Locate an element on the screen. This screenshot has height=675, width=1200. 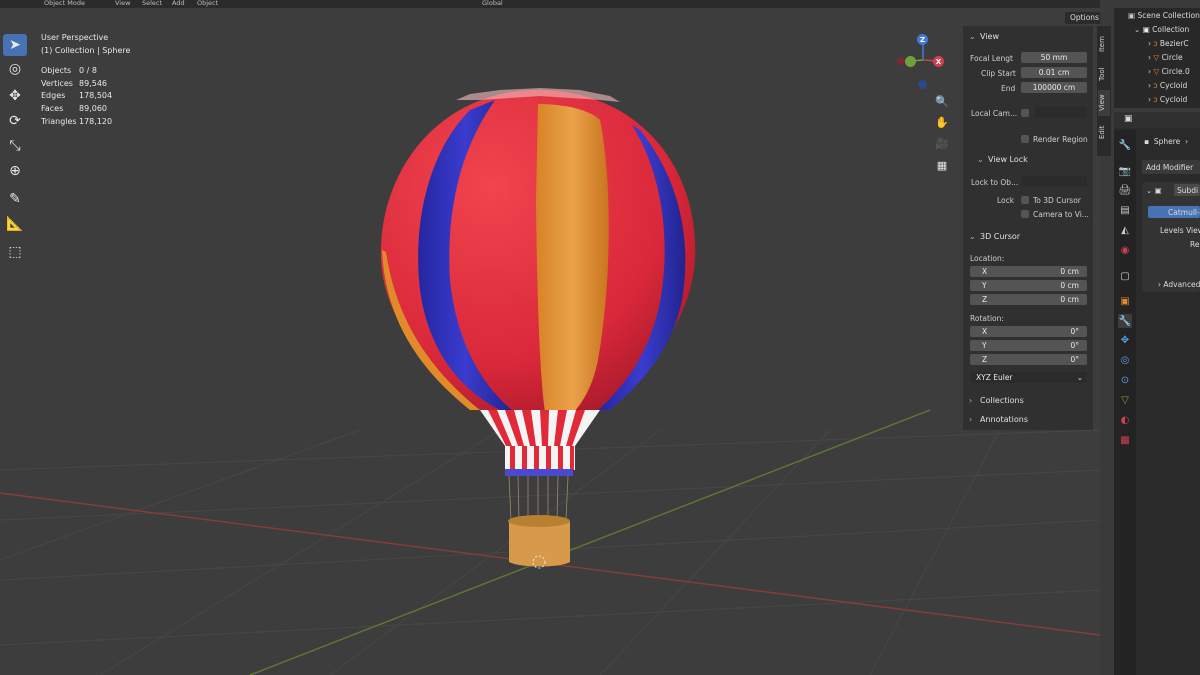
annotations-section-header: › Annotations is located at coordinates (1028, 420).